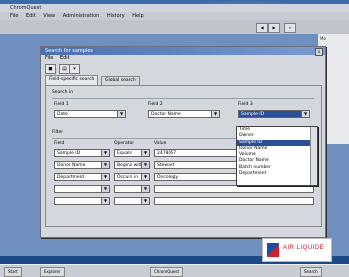 Image resolution: width=349 pixels, height=277 pixels. I want to click on air-liquide-logo: AIR LIQUIDE, so click(297, 250).